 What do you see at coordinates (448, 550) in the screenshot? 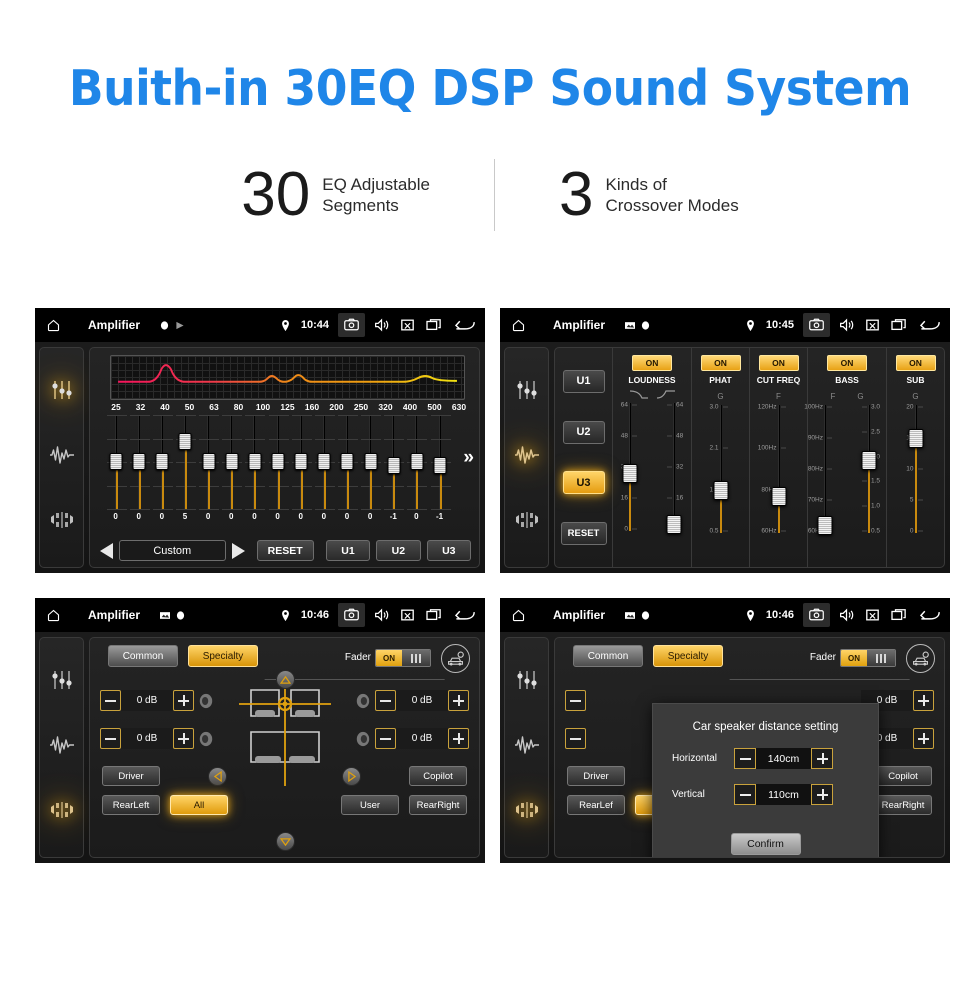
I see `preset-u3-button: U3` at bounding box center [448, 550].